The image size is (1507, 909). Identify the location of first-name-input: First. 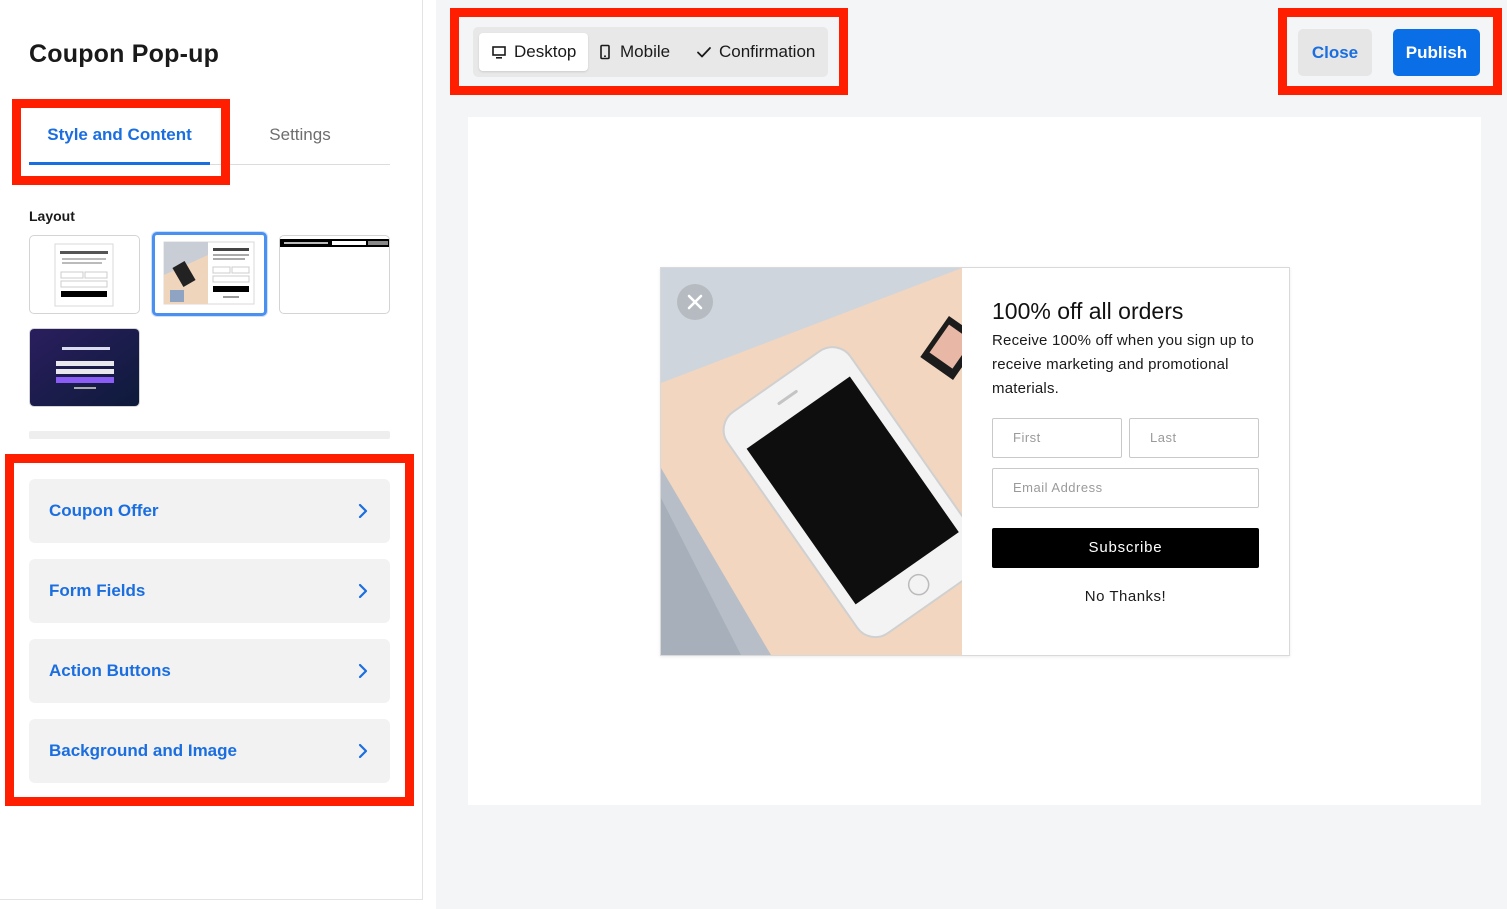
(1057, 438).